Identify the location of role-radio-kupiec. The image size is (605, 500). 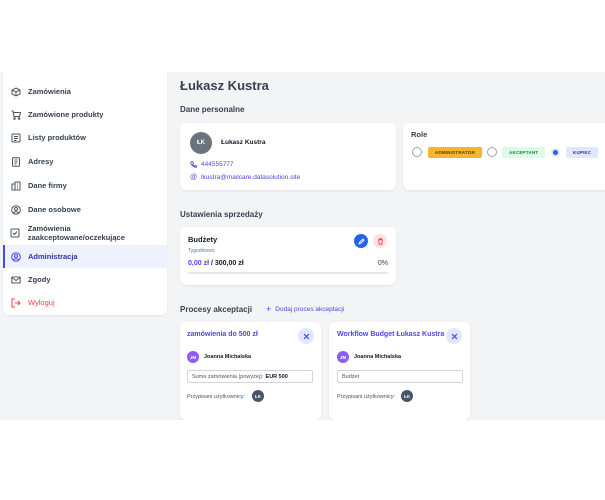
(555, 152).